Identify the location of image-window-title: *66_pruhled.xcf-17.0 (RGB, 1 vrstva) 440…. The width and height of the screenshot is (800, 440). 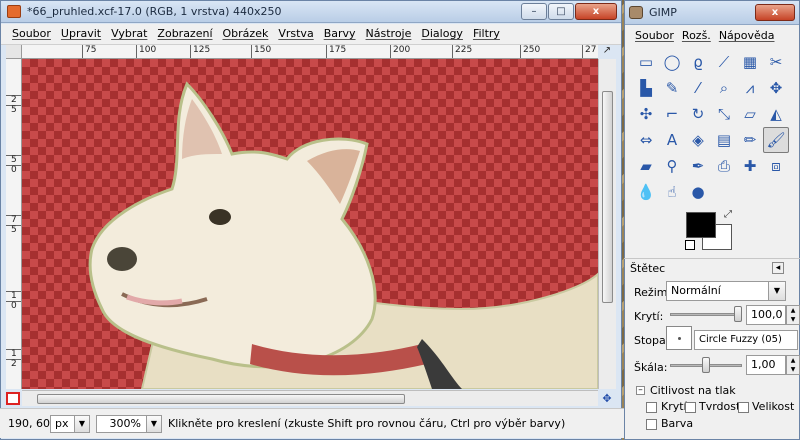
(154, 11).